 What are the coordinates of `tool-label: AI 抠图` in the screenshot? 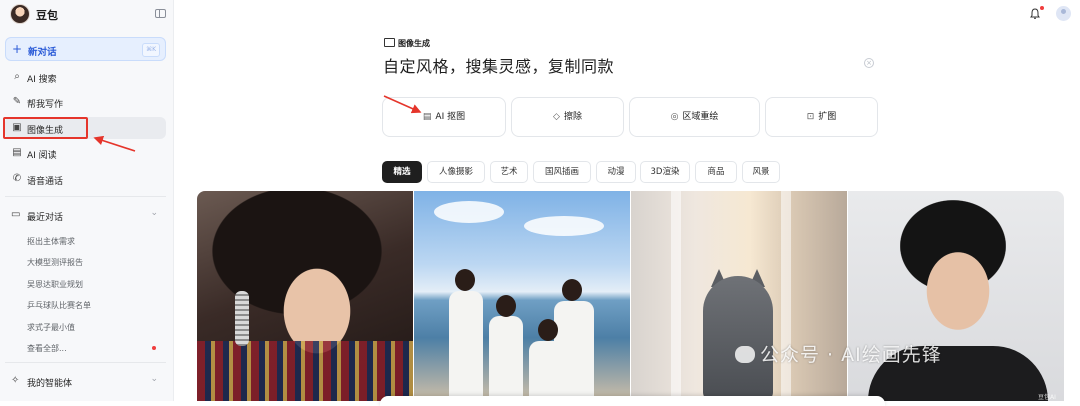 It's located at (450, 117).